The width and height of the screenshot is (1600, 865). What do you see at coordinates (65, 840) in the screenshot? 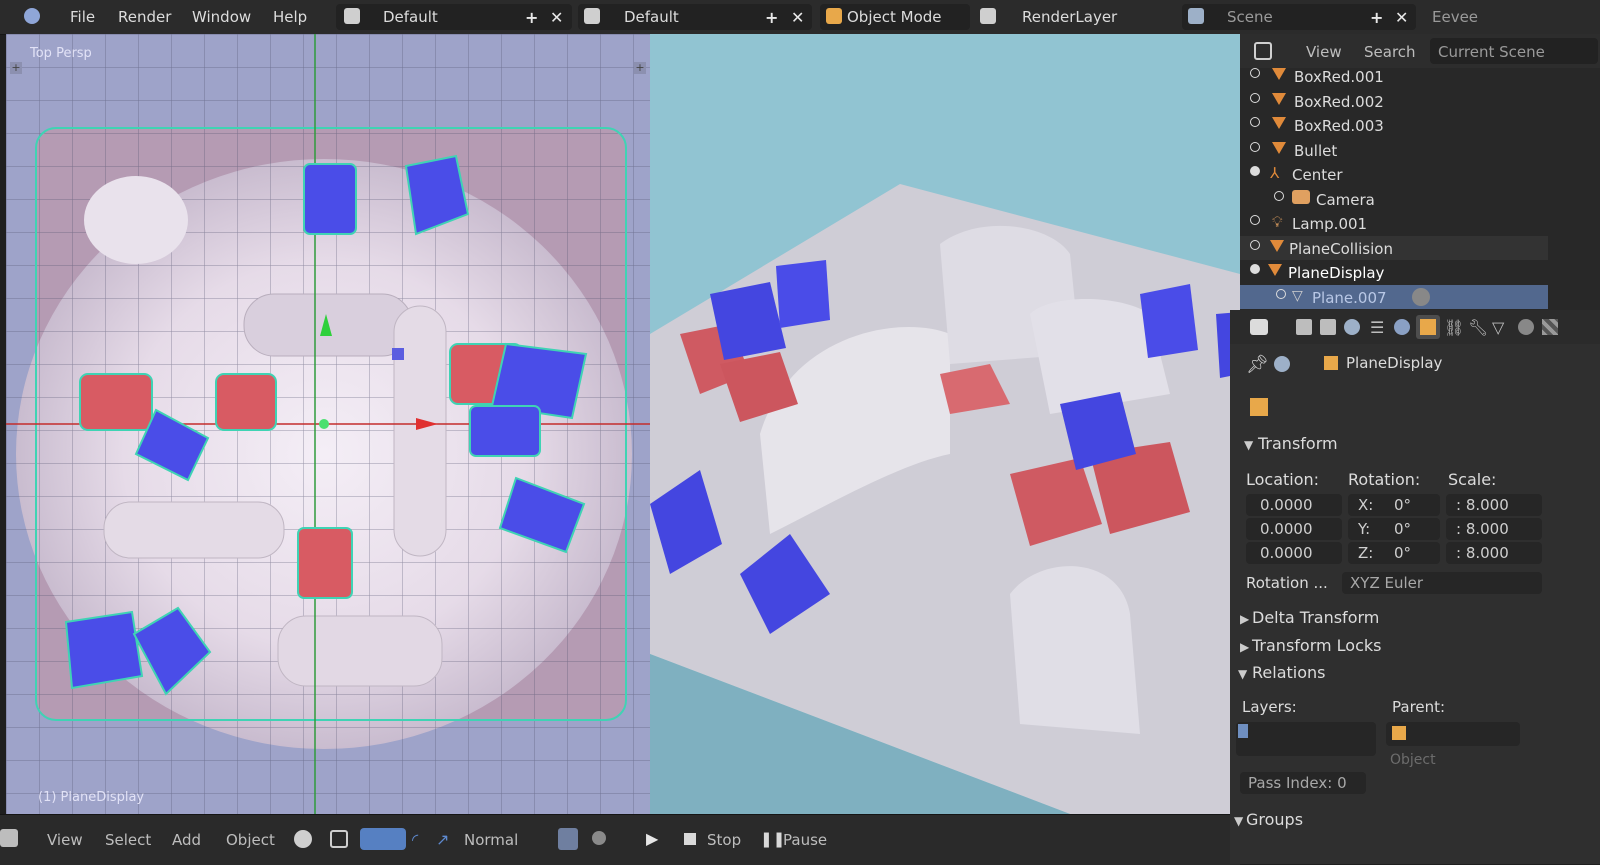
I see `menu-view: View` at bounding box center [65, 840].